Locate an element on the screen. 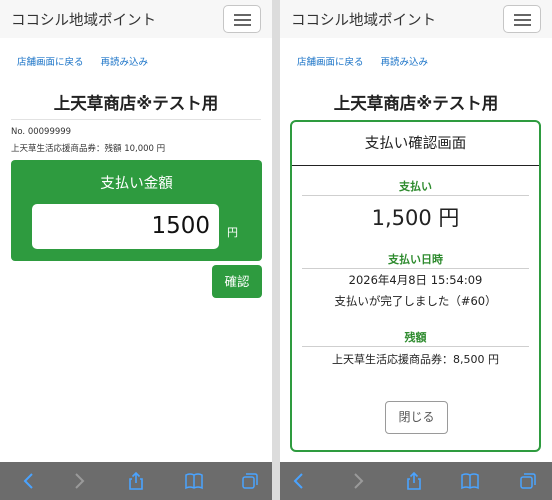 The image size is (552, 500). payment-datetime-label: 支払い日時 is located at coordinates (415, 260).